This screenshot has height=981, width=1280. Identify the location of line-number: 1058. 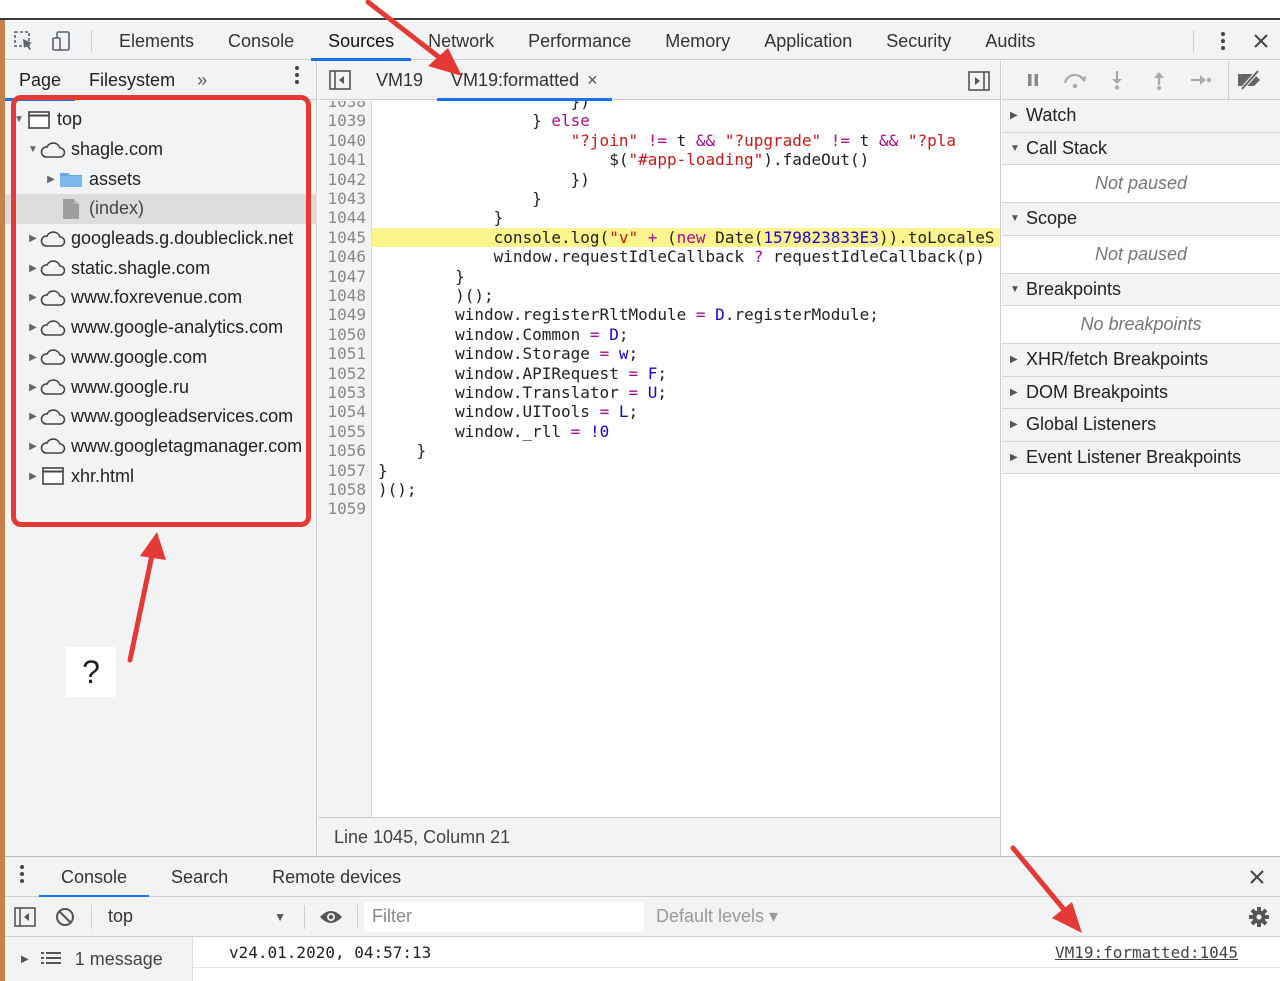
(345, 489).